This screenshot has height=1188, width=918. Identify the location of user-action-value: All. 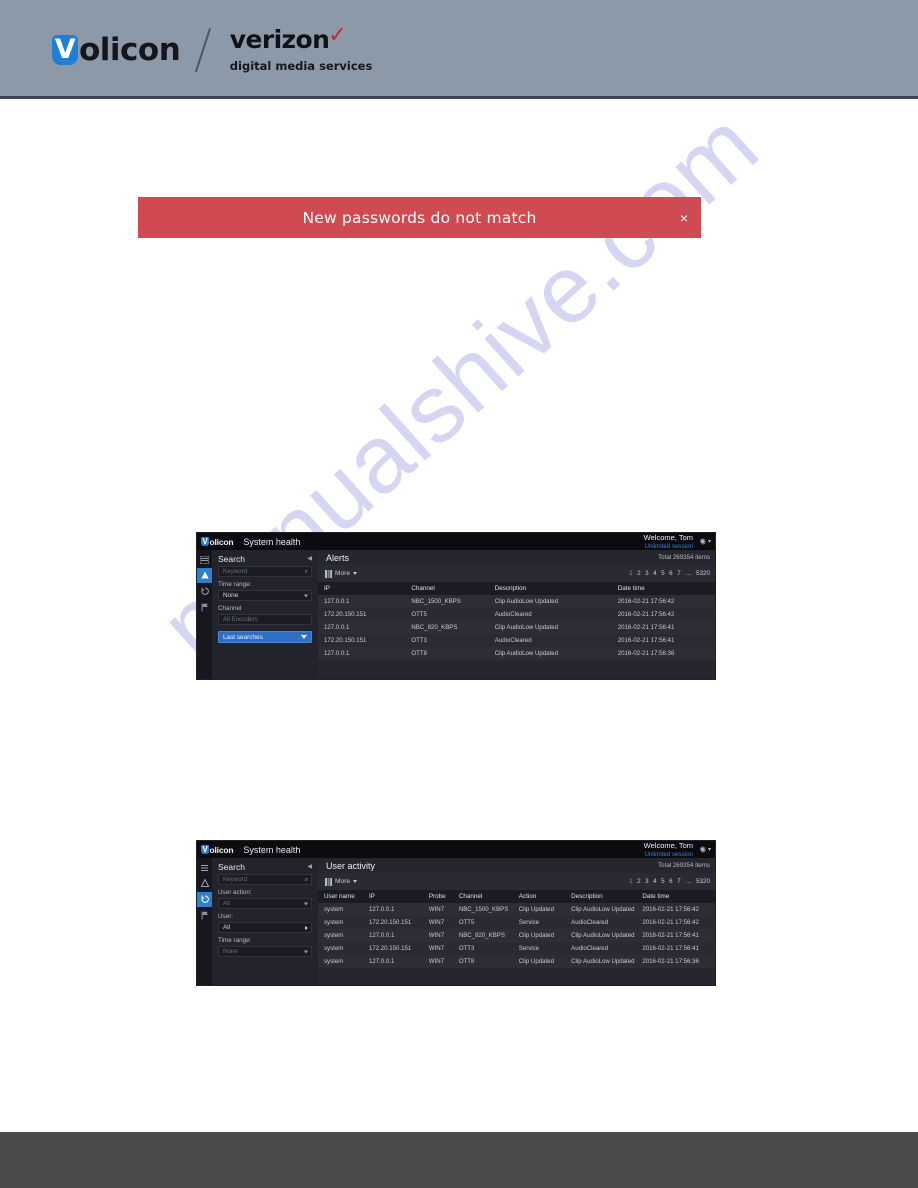
(226, 903).